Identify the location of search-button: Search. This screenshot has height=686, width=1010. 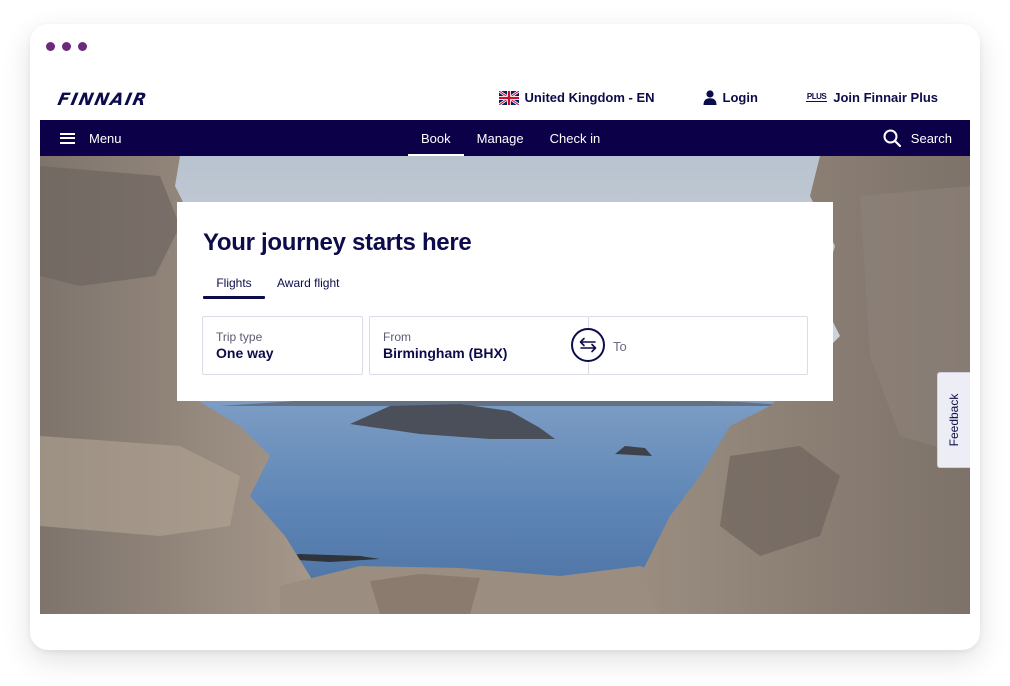
(917, 138).